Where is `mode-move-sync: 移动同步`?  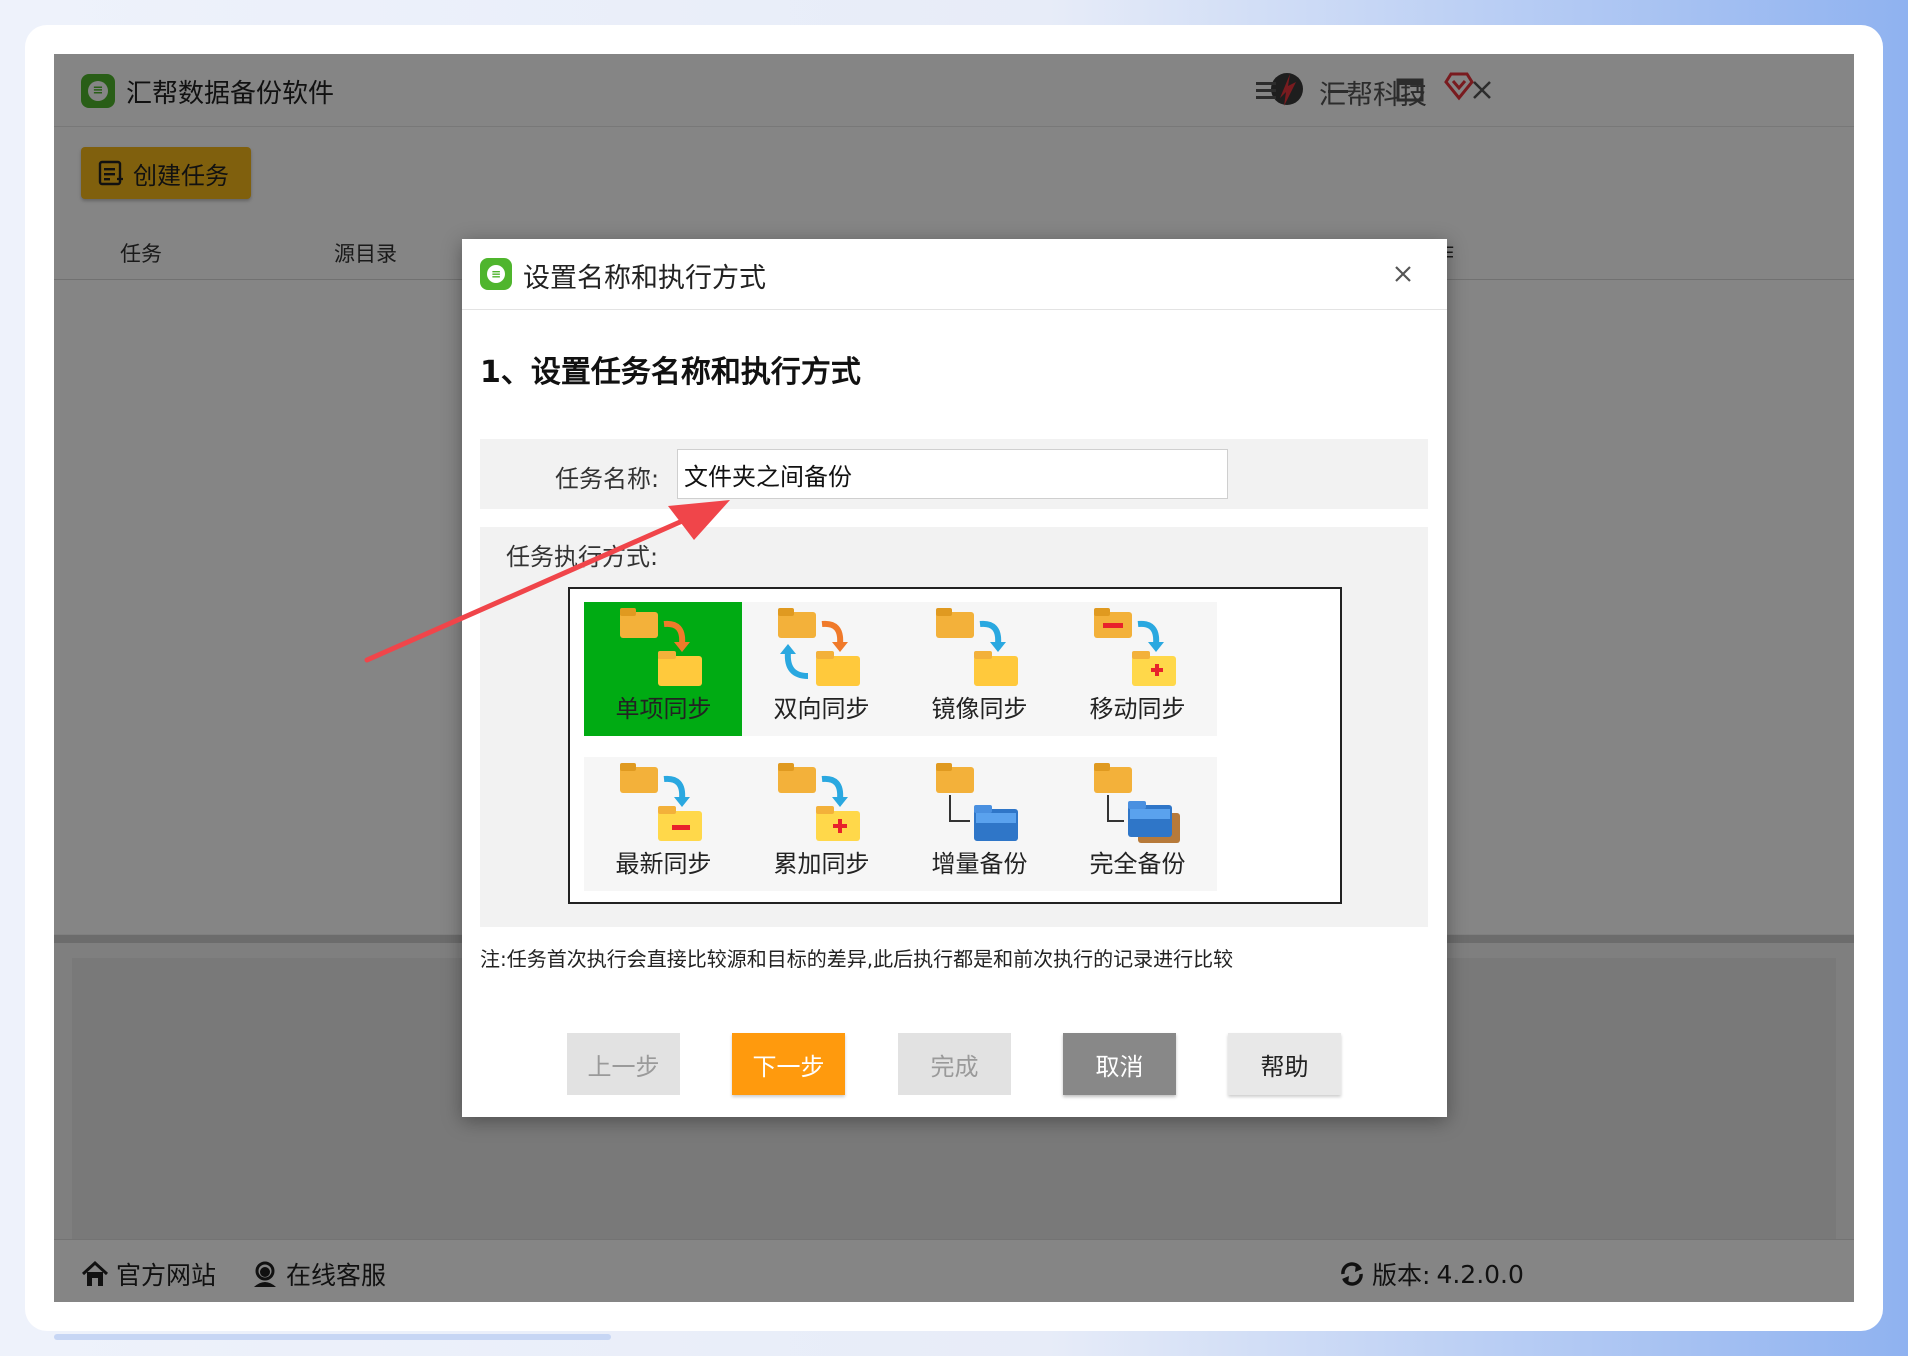 mode-move-sync: 移动同步 is located at coordinates (1137, 669).